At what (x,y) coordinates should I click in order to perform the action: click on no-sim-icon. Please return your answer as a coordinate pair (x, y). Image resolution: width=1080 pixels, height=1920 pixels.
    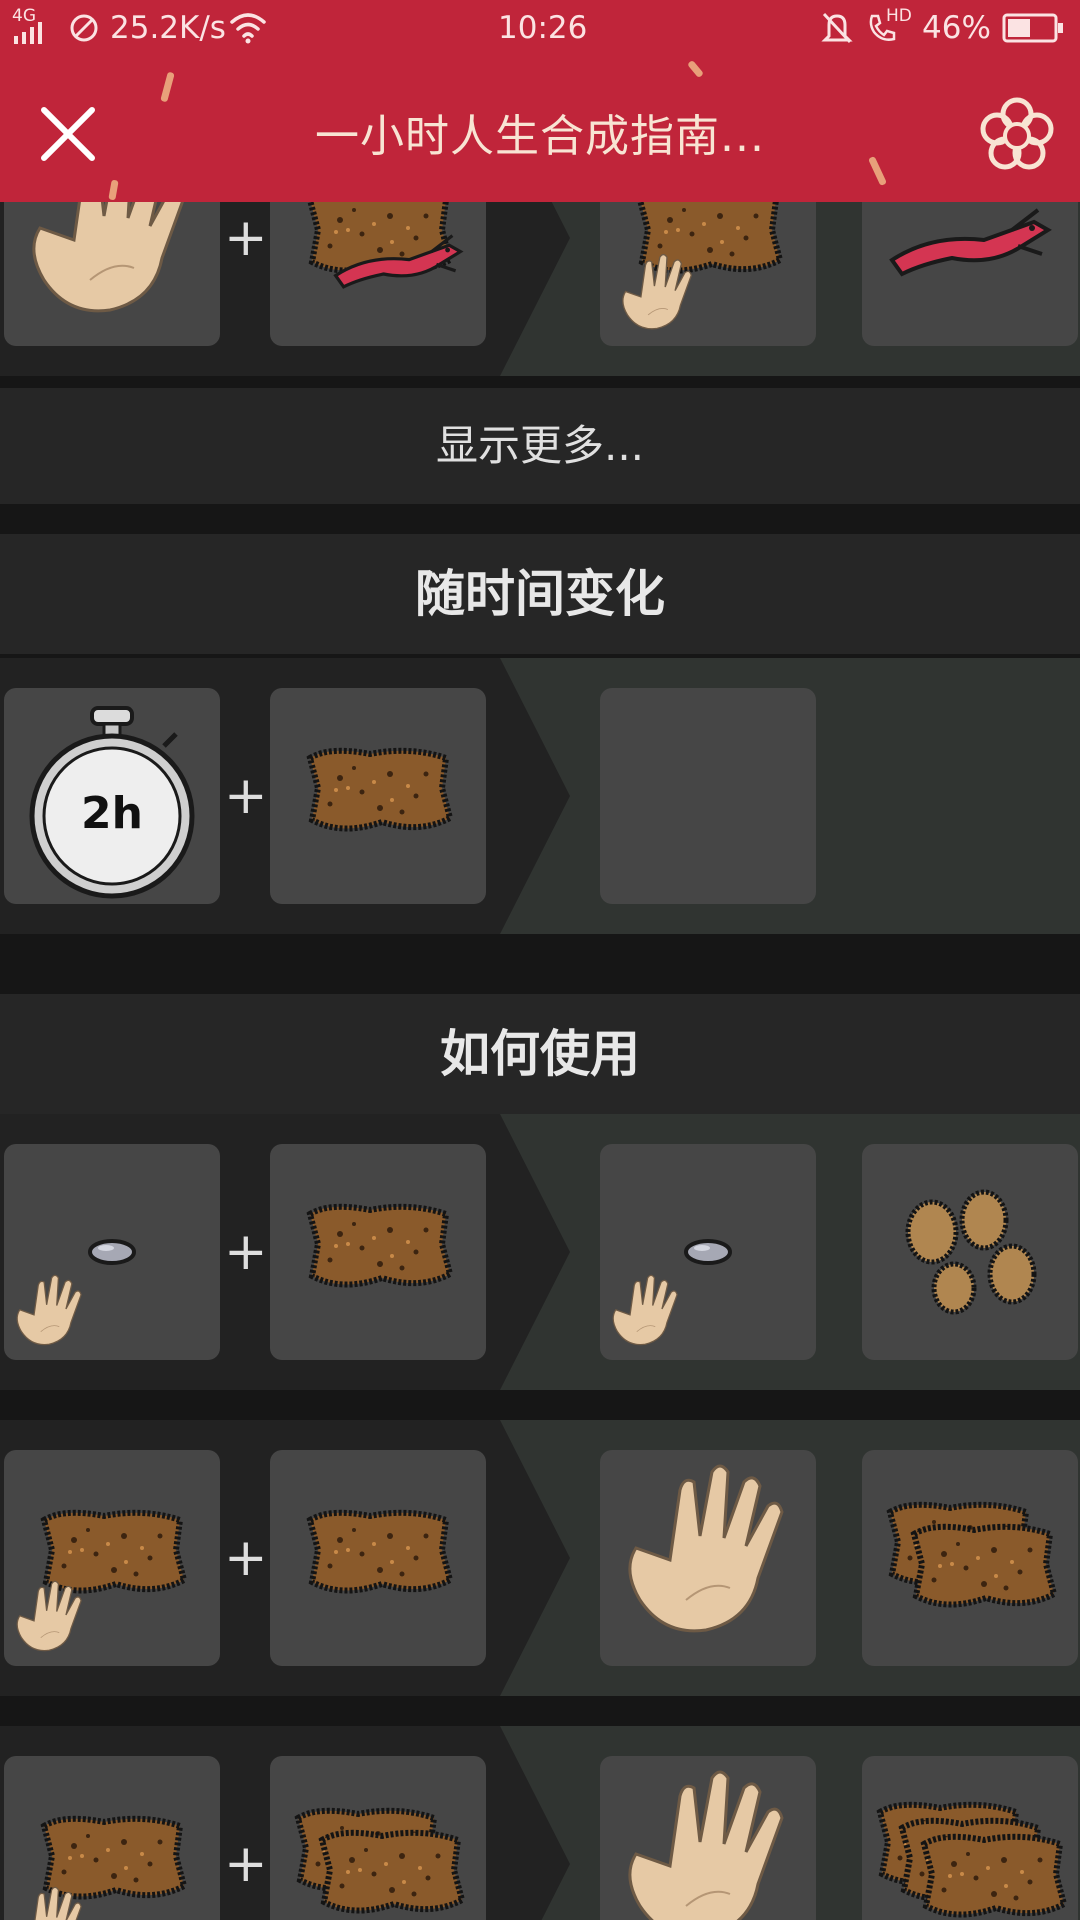
    Looking at the image, I should click on (84, 28).